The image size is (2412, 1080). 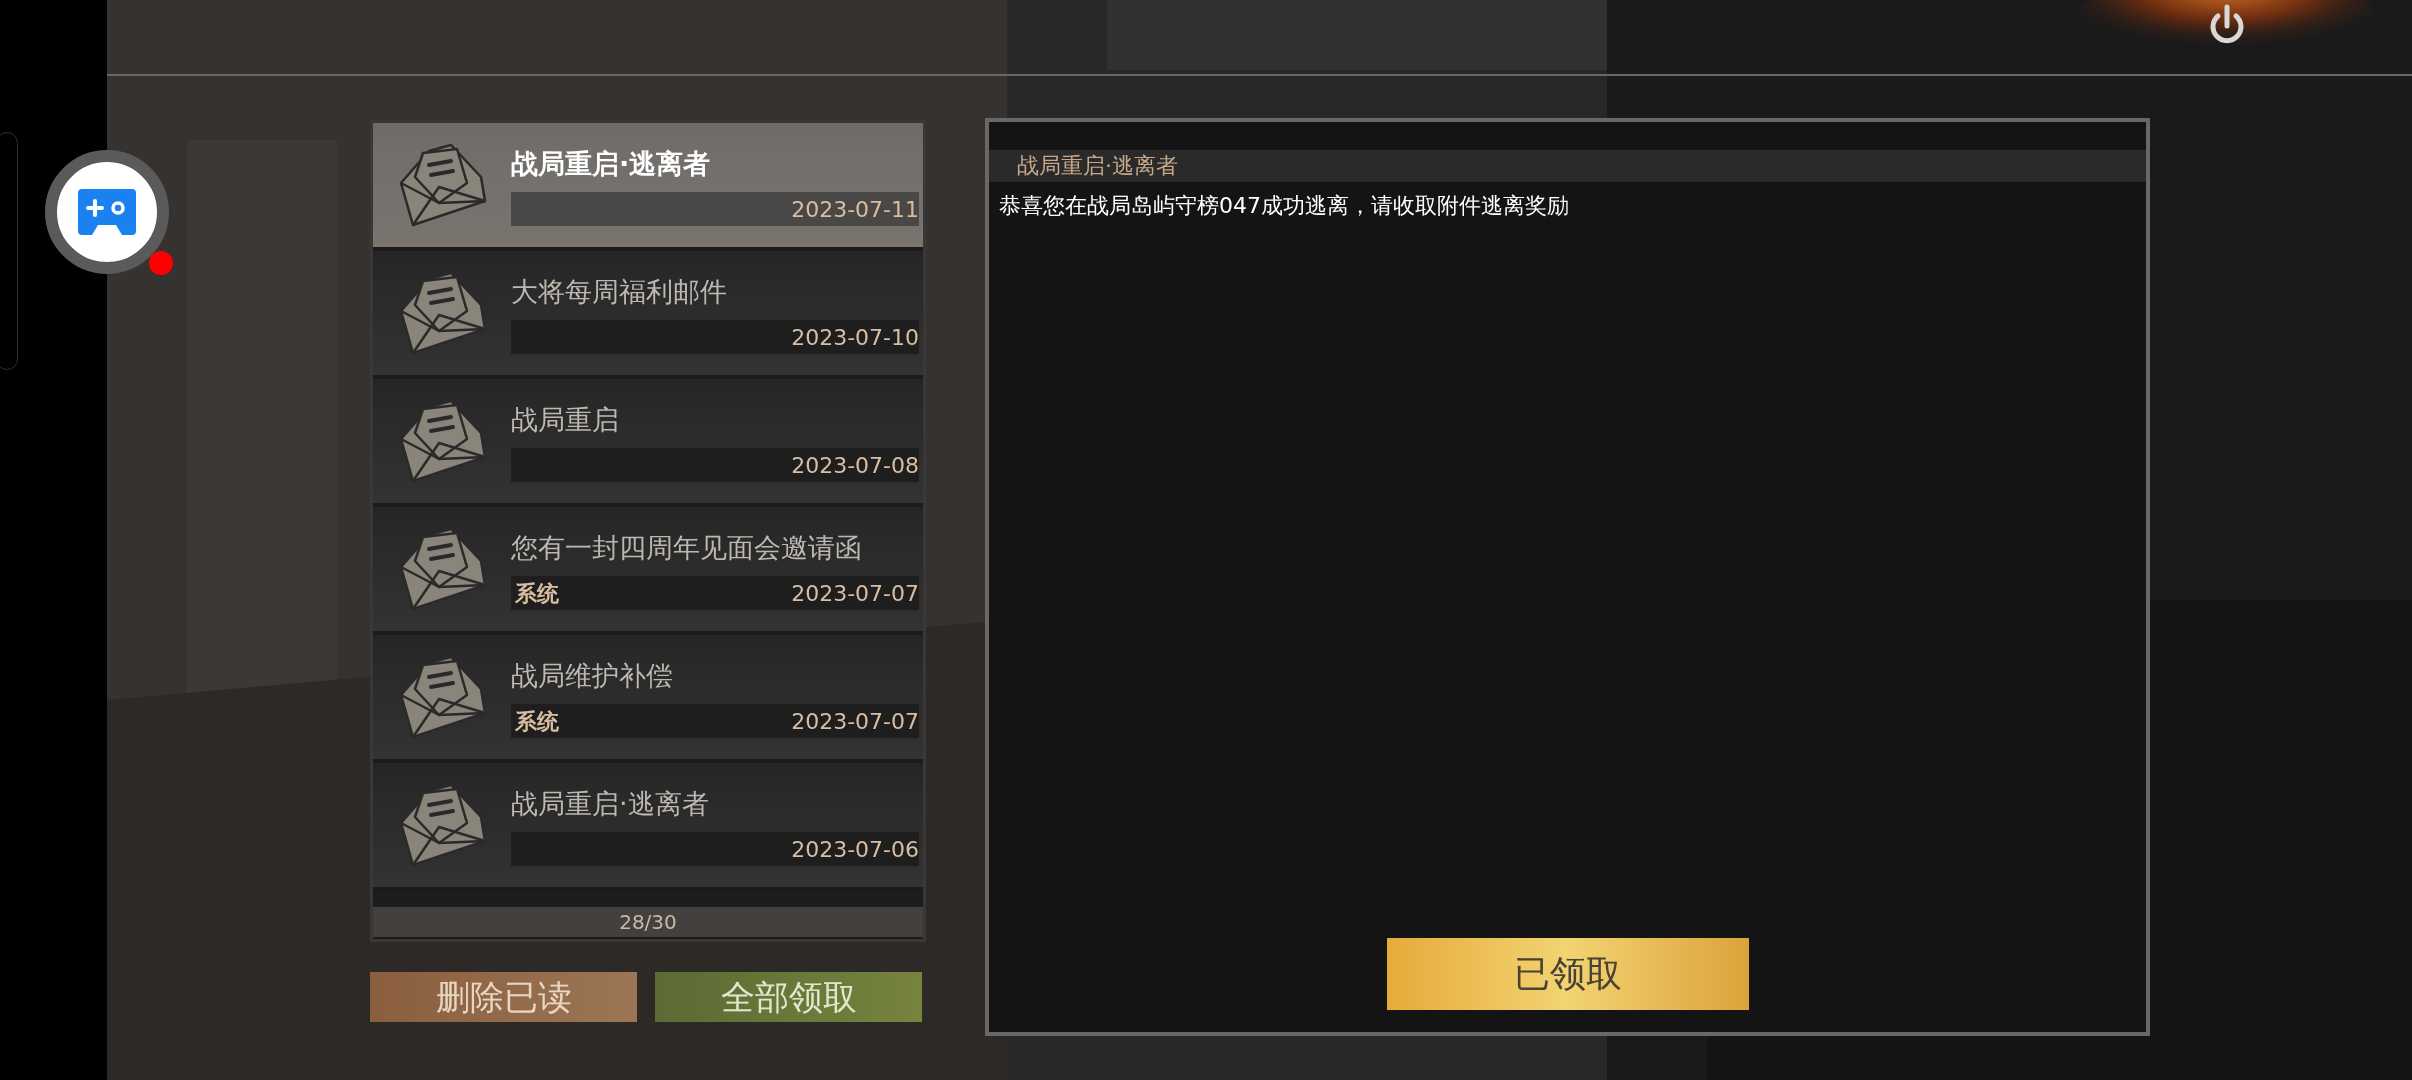 What do you see at coordinates (565, 420) in the screenshot?
I see `mail-title: 战局重启` at bounding box center [565, 420].